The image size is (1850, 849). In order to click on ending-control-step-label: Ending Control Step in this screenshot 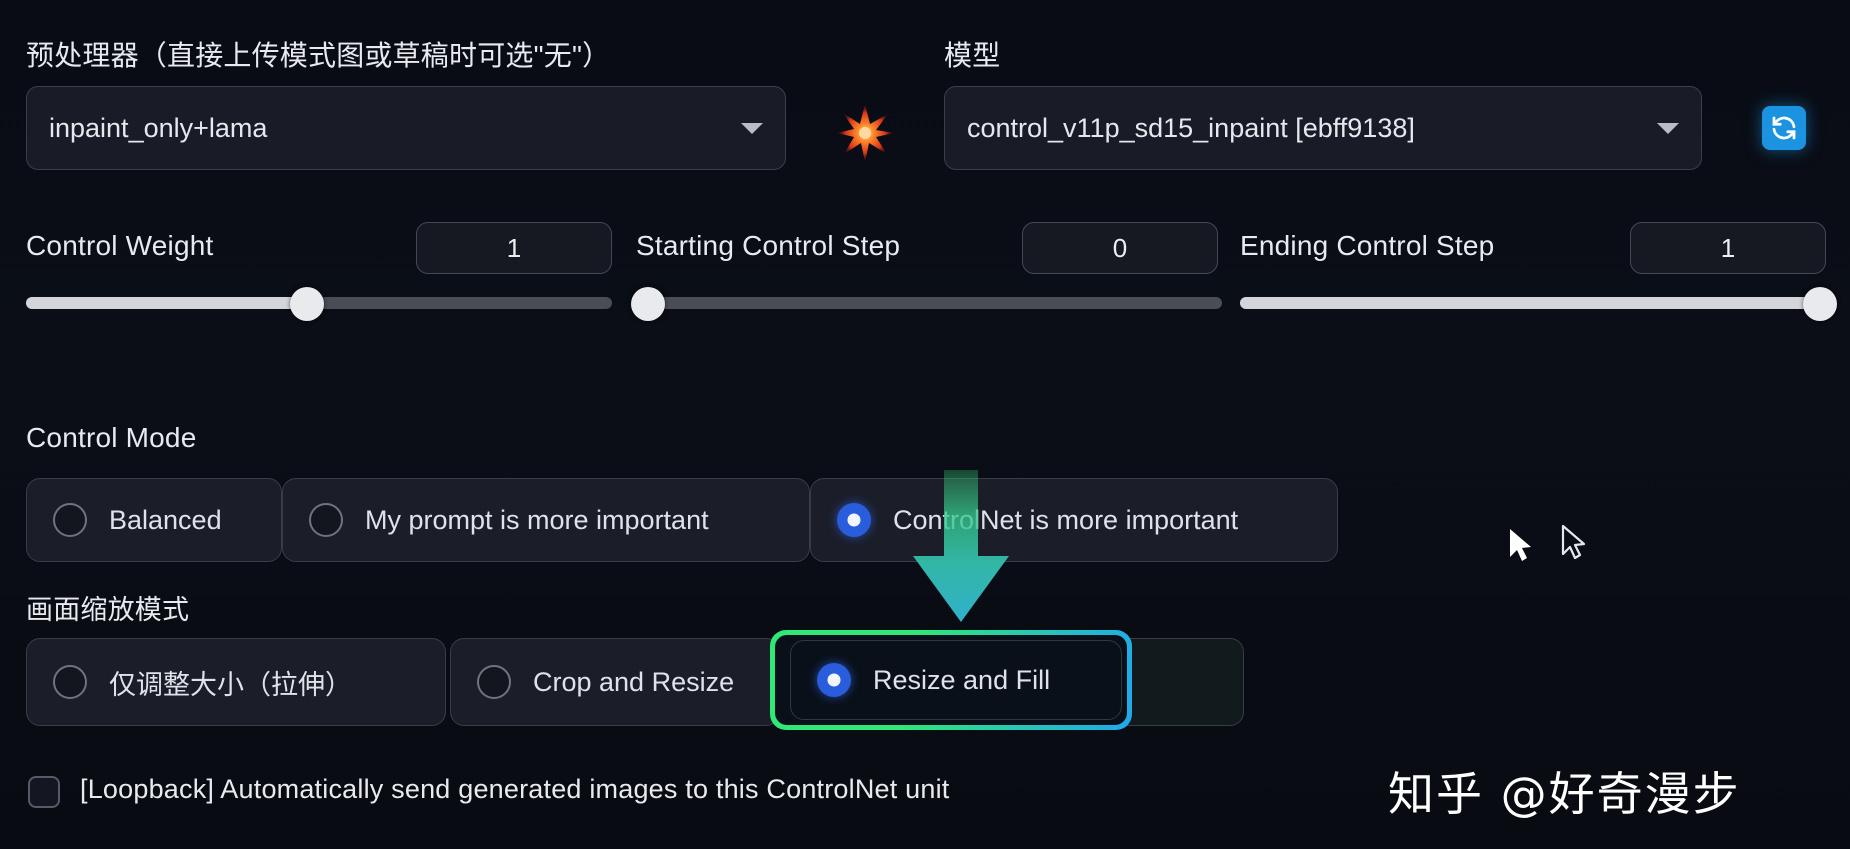, I will do `click(1367, 245)`.